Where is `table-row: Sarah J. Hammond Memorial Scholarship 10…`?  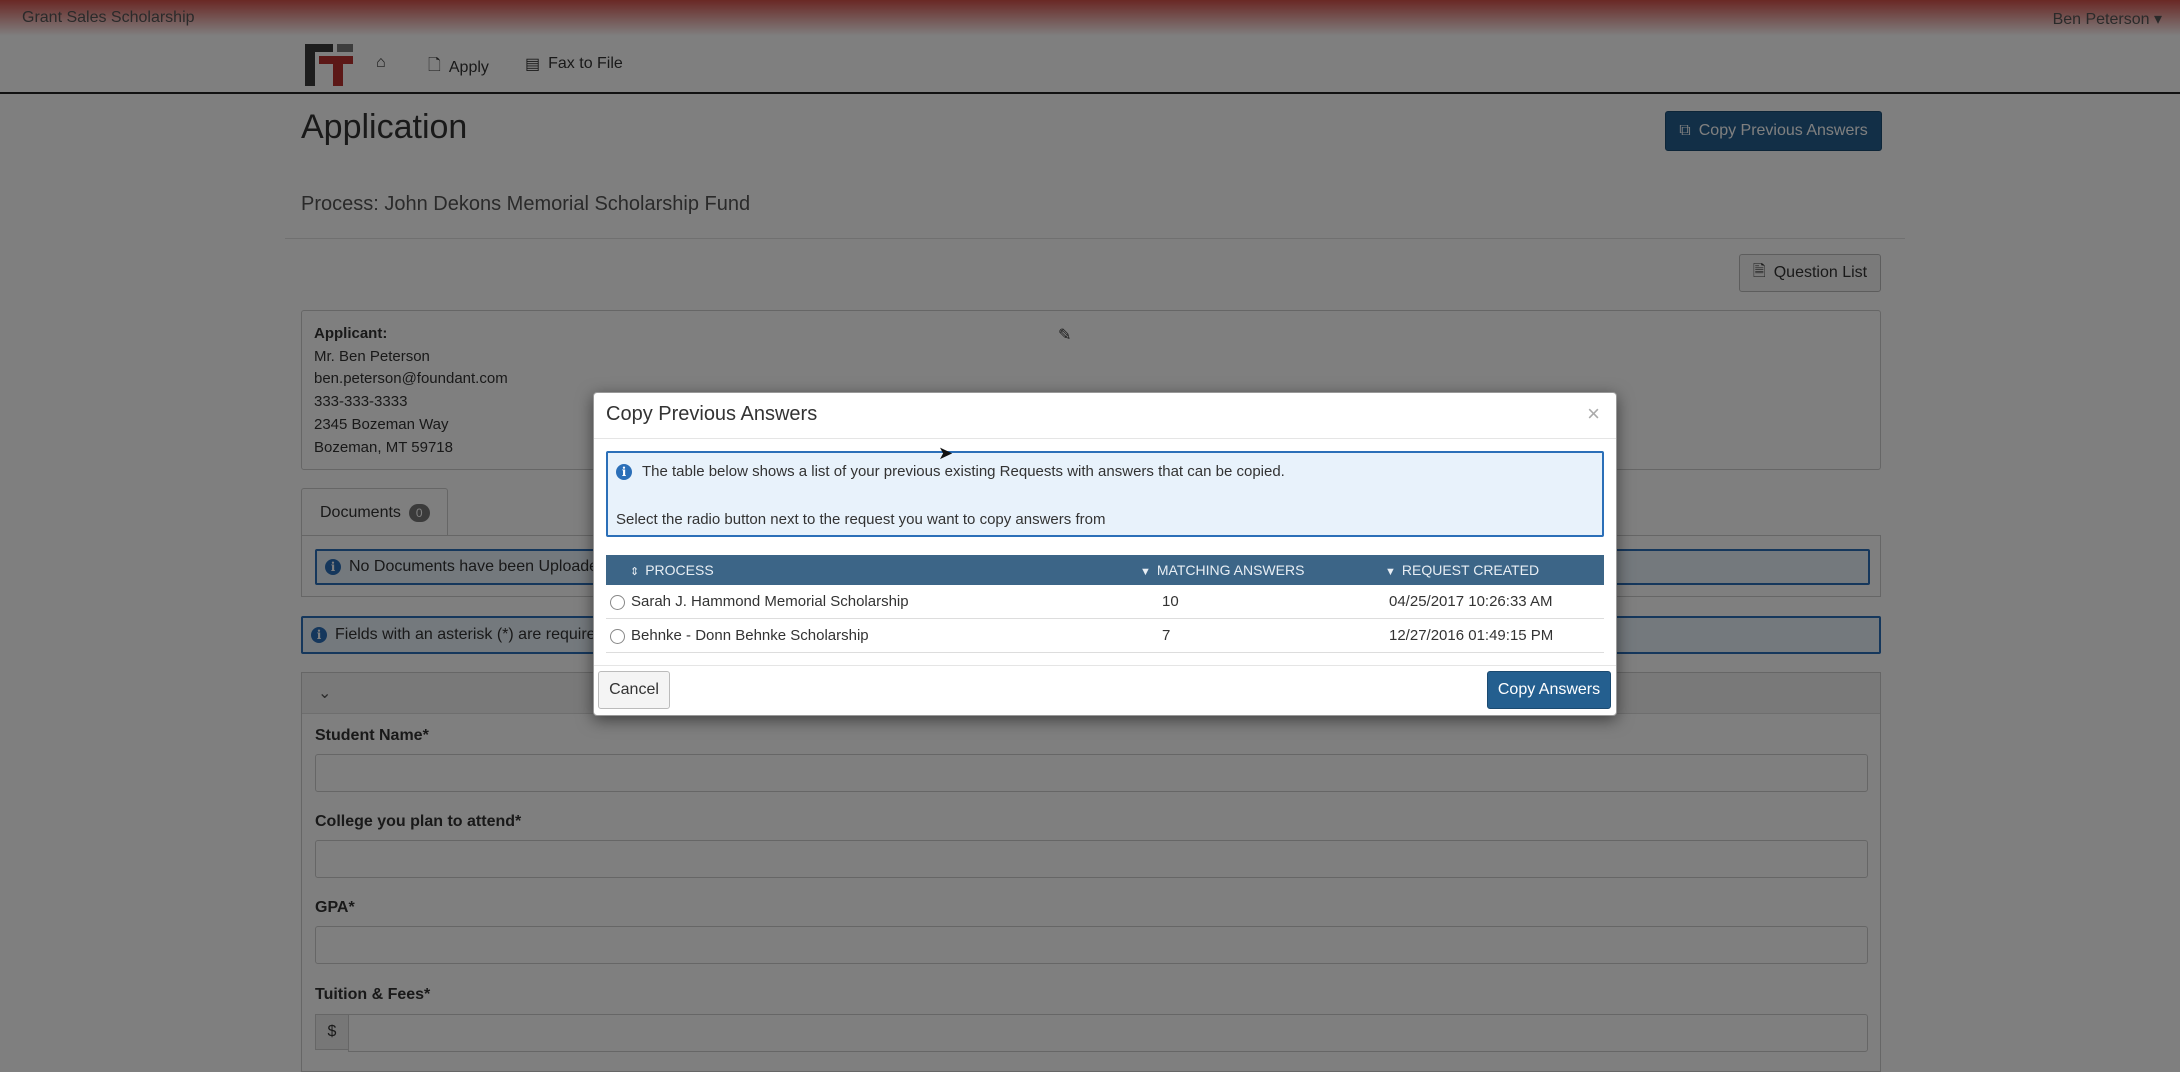
table-row: Sarah J. Hammond Memorial Scholarship 10… is located at coordinates (1105, 602).